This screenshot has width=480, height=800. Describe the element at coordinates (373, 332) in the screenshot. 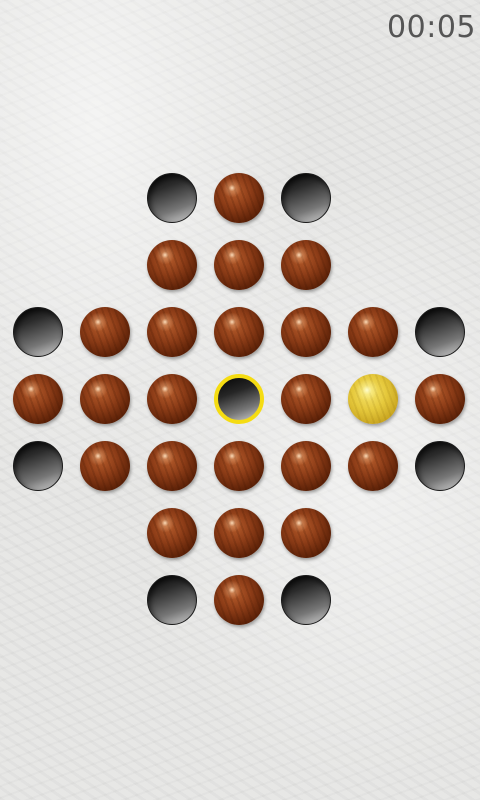

I see `peg-r3c6` at that location.